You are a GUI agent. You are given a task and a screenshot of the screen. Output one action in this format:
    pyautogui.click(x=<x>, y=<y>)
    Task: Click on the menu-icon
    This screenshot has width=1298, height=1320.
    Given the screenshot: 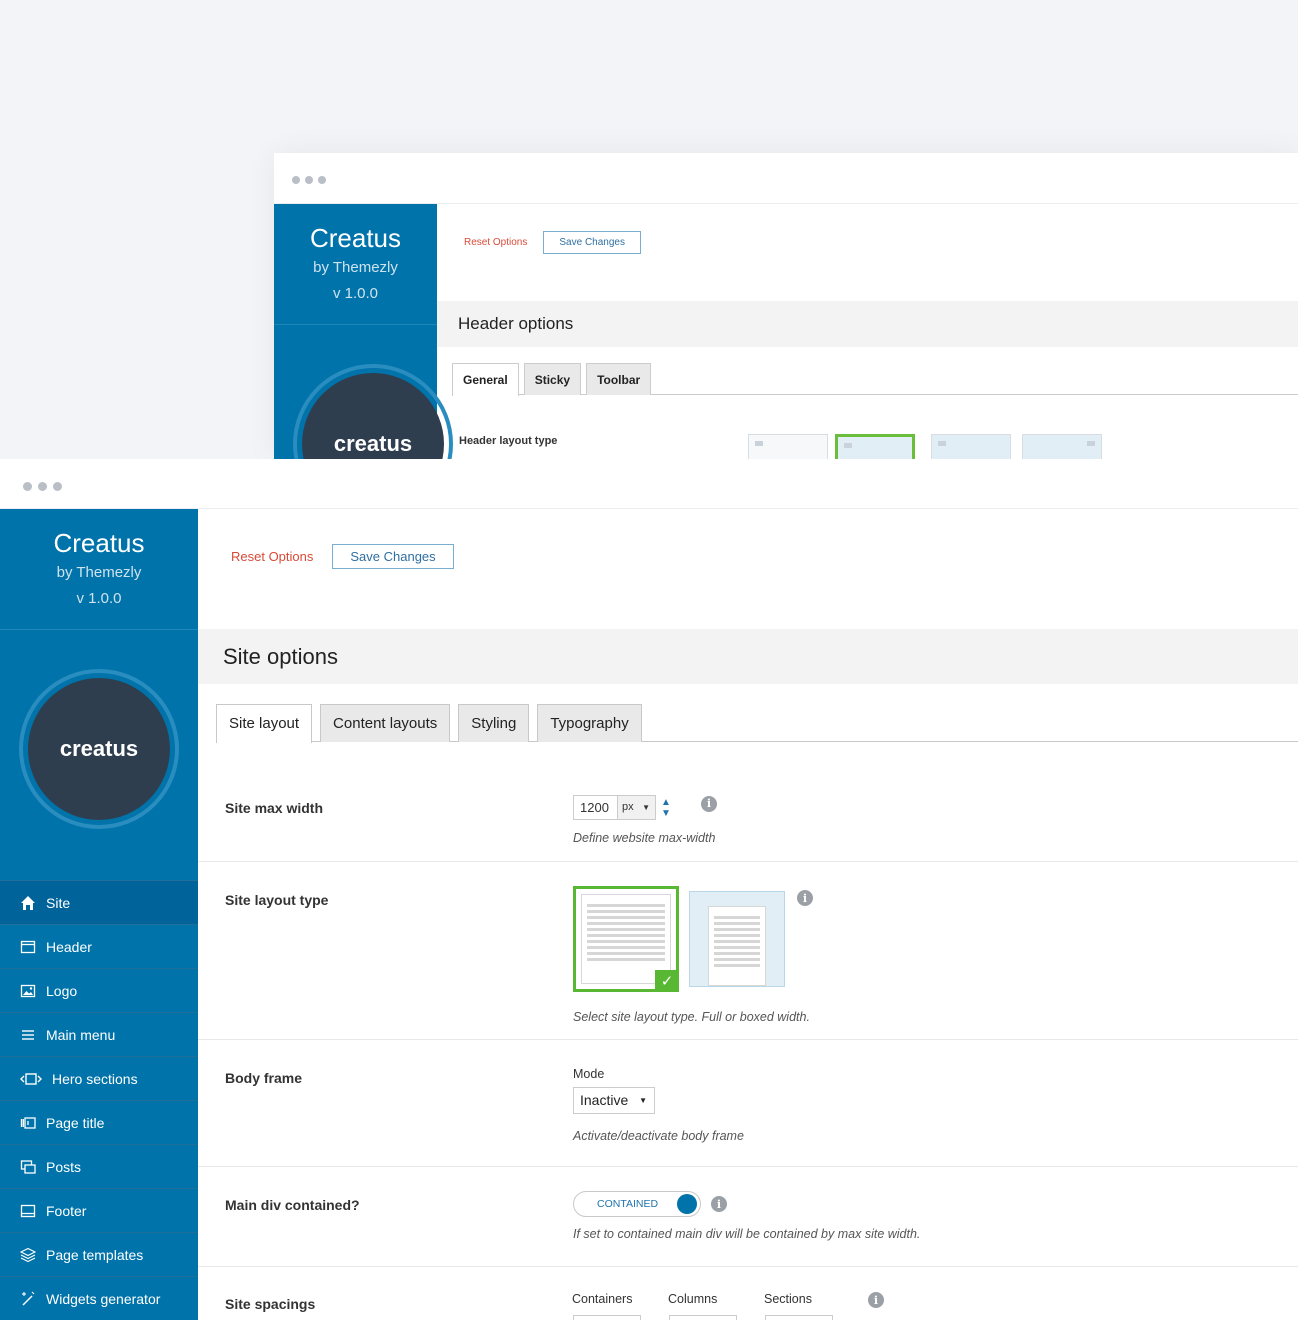 What is the action you would take?
    pyautogui.click(x=28, y=1035)
    